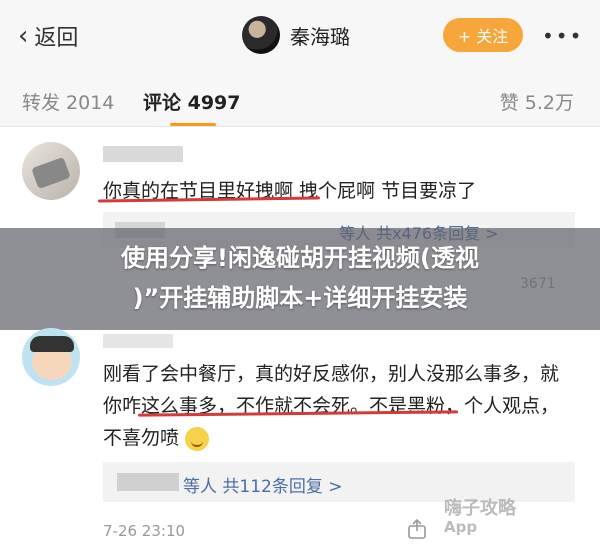 This screenshot has height=559, width=600. I want to click on reply-summary-text: 等人 共112条回复 >, so click(263, 487).